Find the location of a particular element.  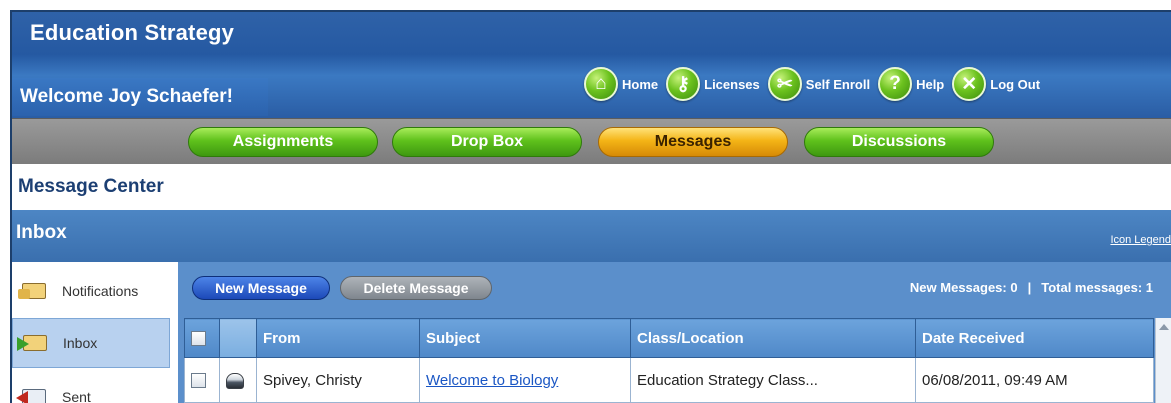

help-icon: ? is located at coordinates (895, 84).